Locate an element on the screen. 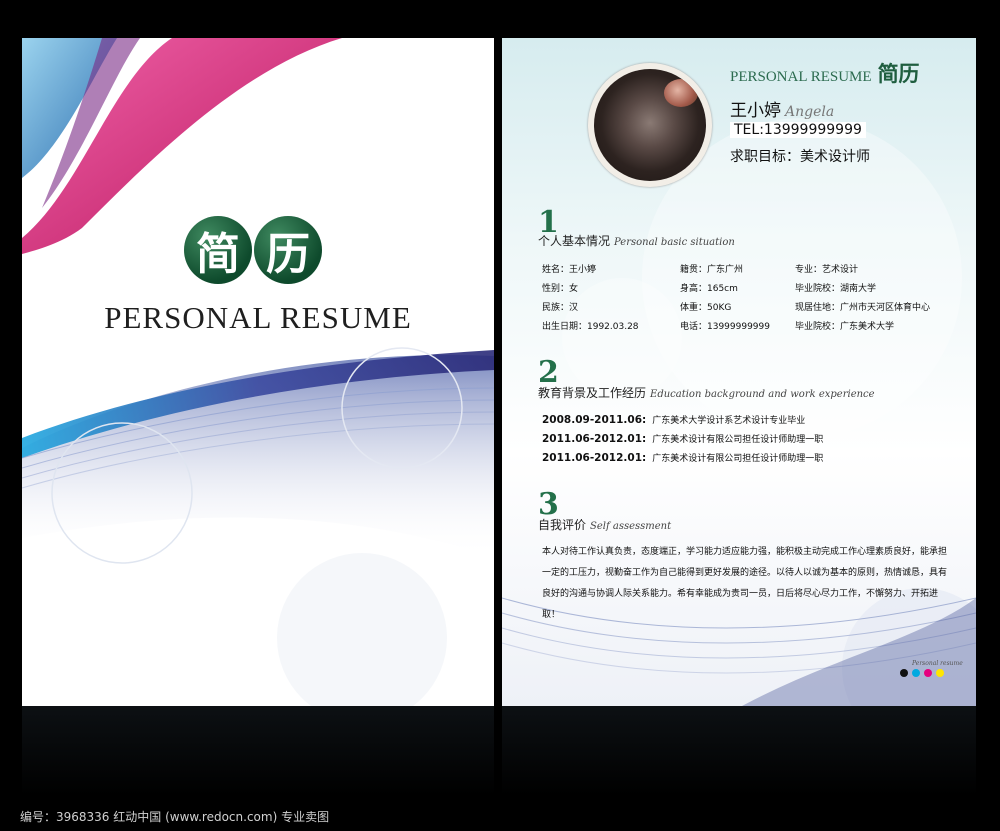 Image resolution: width=1000 pixels, height=831 pixels. name-en: Angela is located at coordinates (810, 112).